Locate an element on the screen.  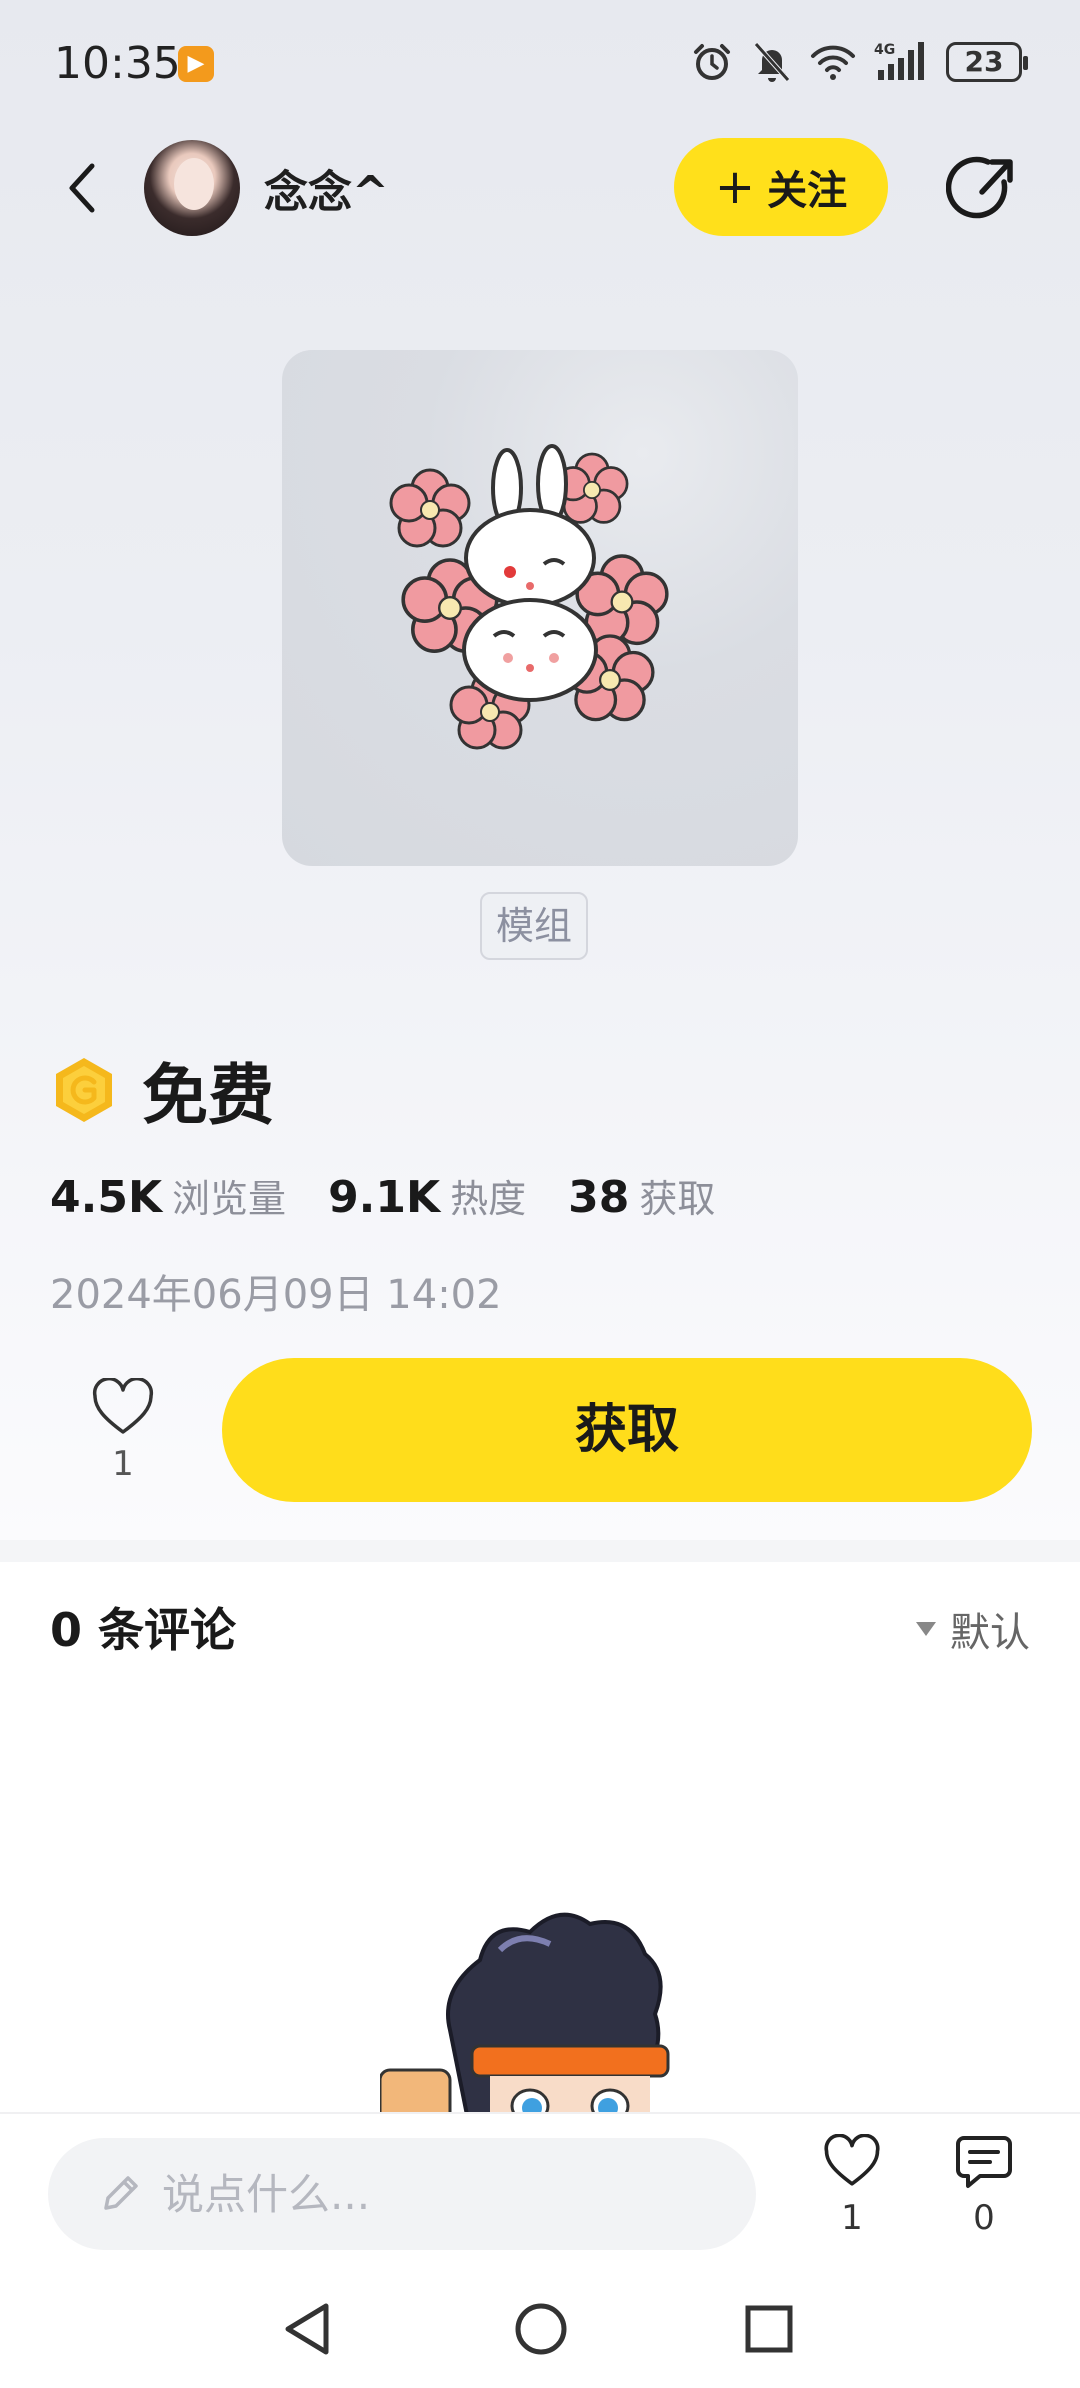
bottom-comment-count: 0 is located at coordinates (984, 2218).